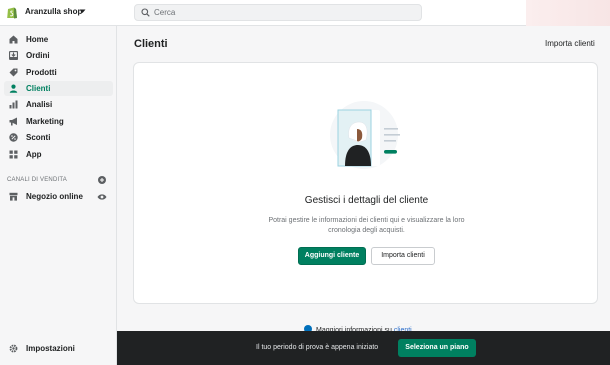  I want to click on discount-icon, so click(13, 137).